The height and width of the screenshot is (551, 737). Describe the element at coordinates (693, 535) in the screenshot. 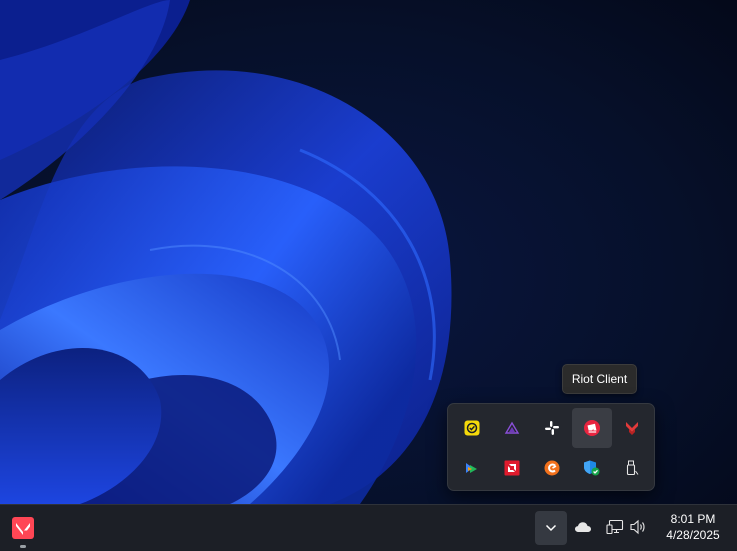

I see `clock-date: 4/28/2025` at that location.